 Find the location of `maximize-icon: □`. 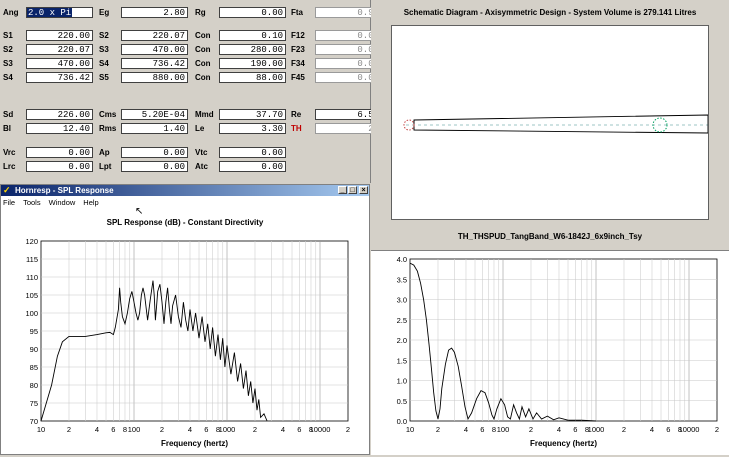

maximize-icon: □ is located at coordinates (352, 190).